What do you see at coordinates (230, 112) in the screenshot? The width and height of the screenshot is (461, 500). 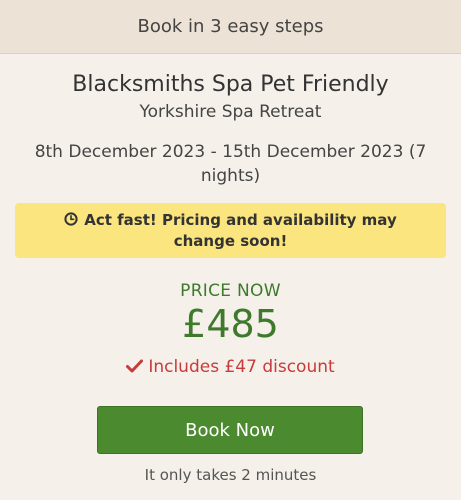 I see `hotel-location: Yorkshire Spa Retreat` at bounding box center [230, 112].